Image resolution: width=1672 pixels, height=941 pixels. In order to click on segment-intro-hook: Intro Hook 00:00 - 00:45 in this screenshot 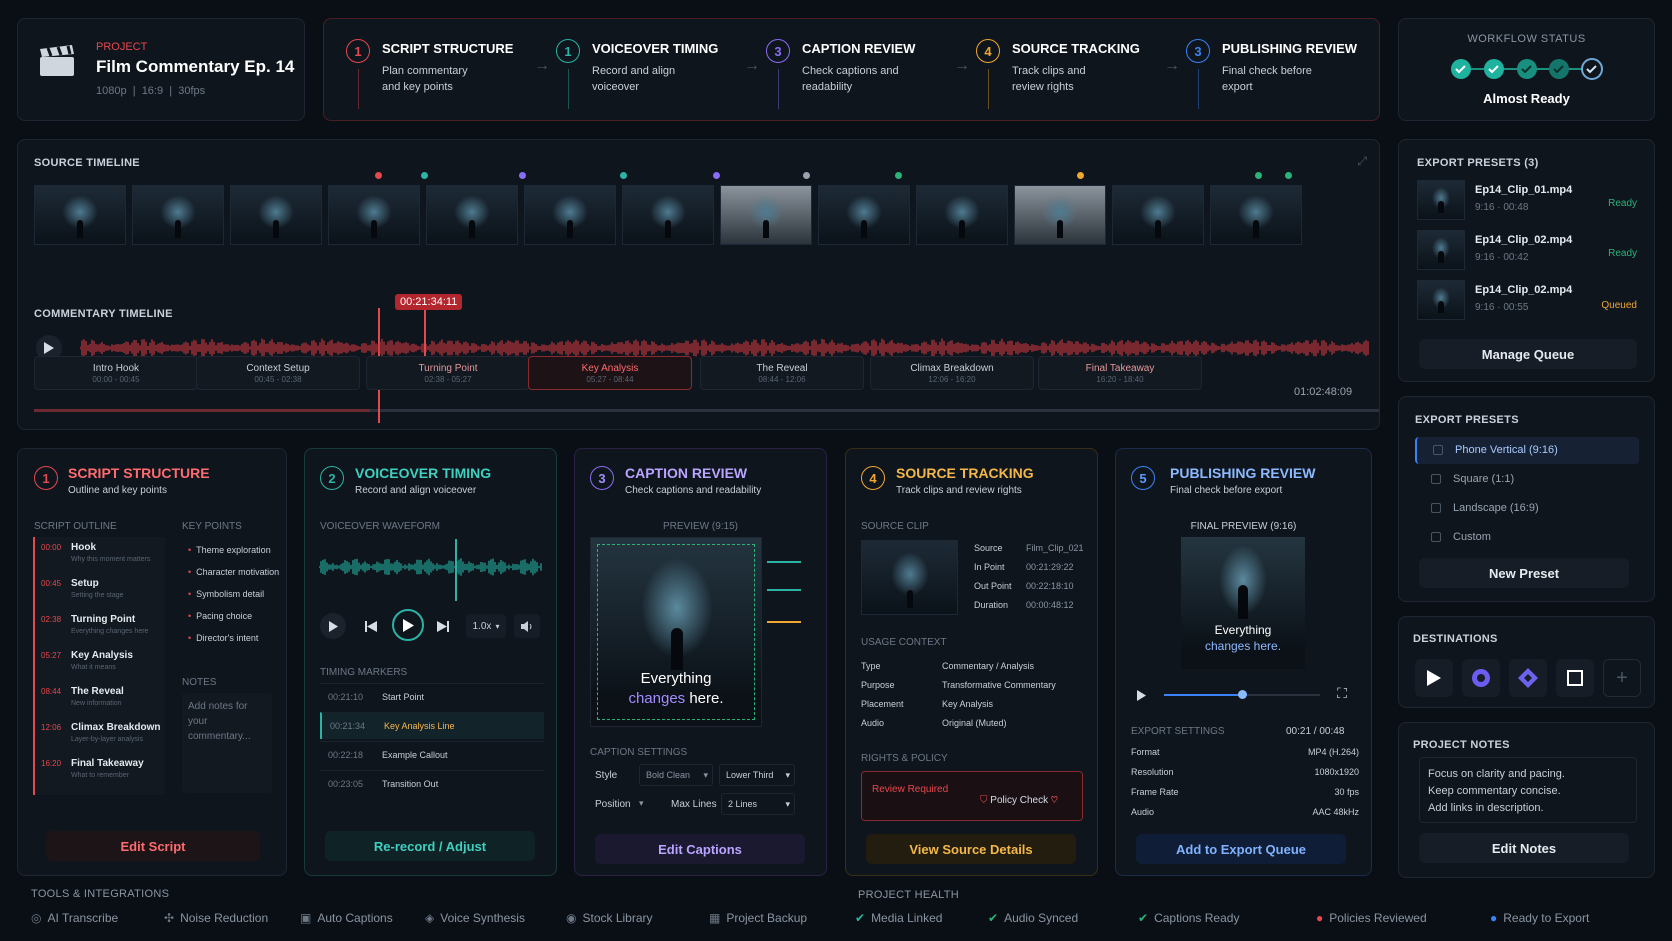, I will do `click(116, 373)`.